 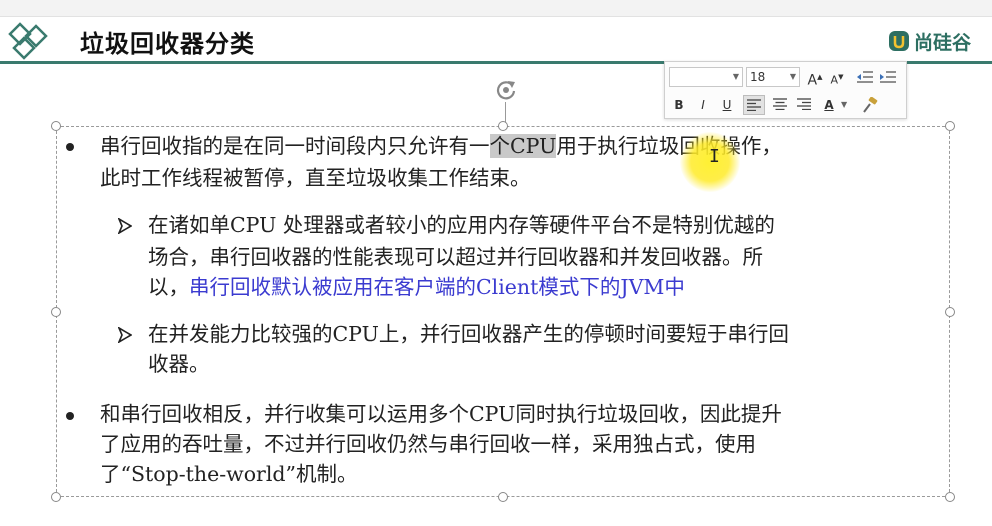 What do you see at coordinates (669, 146) in the screenshot?
I see `text-run: 用于执行垃圾回收操作，` at bounding box center [669, 146].